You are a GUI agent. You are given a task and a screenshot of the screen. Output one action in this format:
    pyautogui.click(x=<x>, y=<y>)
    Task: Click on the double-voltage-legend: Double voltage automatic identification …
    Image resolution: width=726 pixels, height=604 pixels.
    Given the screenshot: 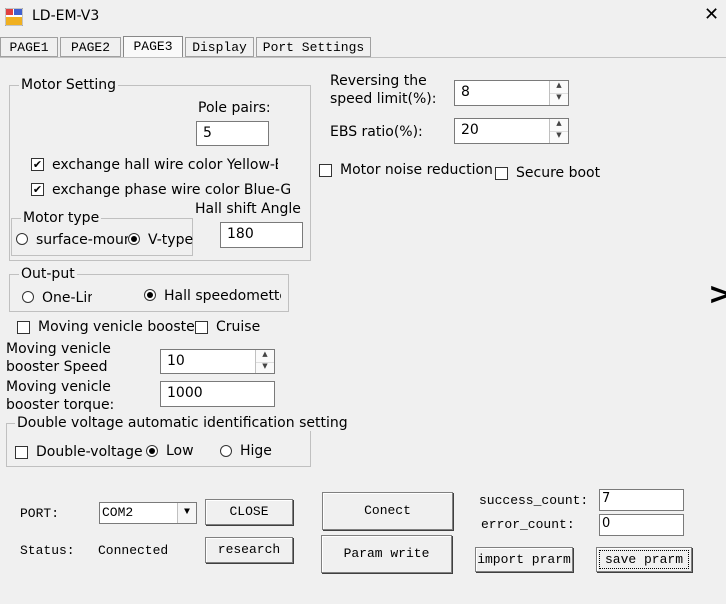 What is the action you would take?
    pyautogui.click(x=182, y=423)
    